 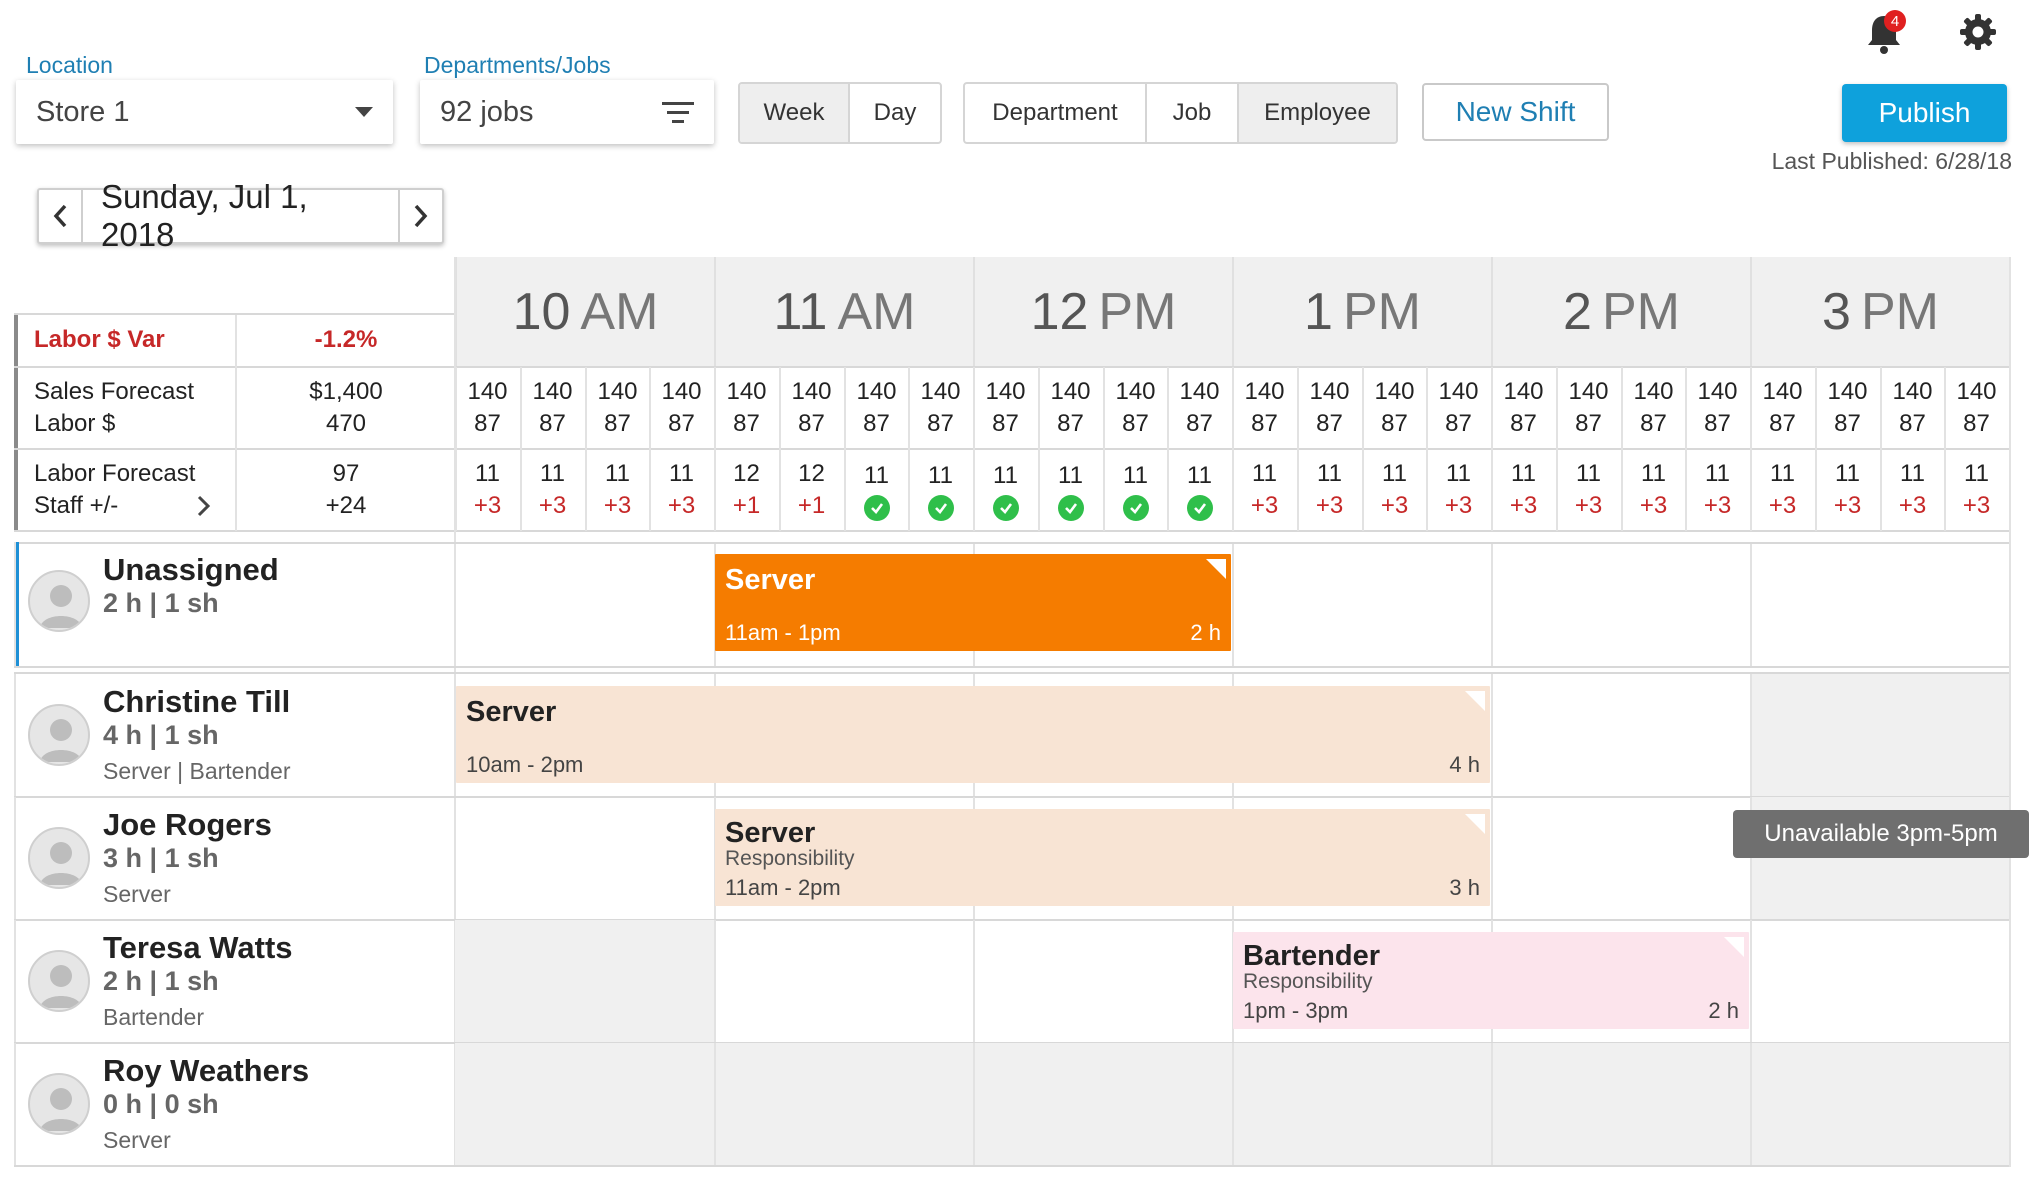 What do you see at coordinates (161, 981) in the screenshot?
I see `employee-hours: 2 h | 1 sh` at bounding box center [161, 981].